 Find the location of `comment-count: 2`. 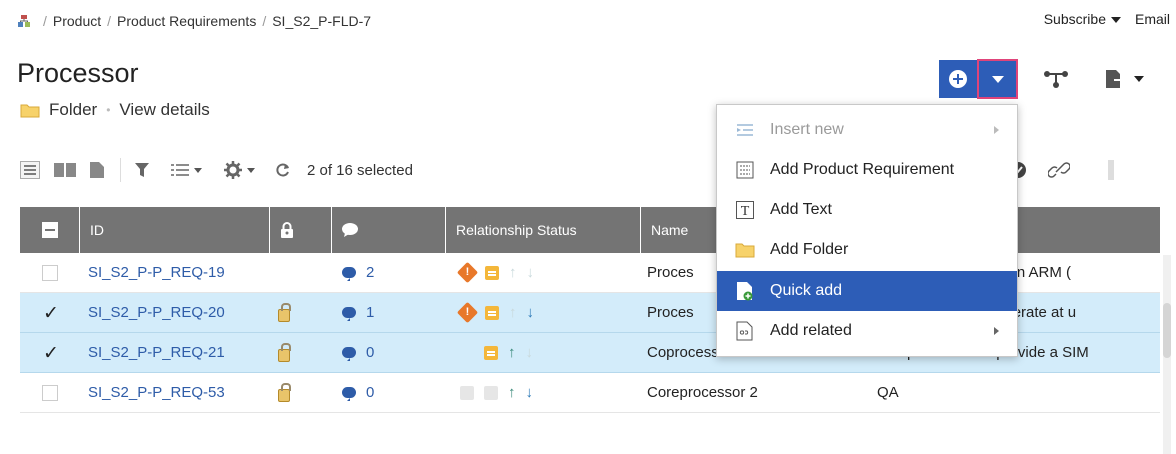

comment-count: 2 is located at coordinates (370, 272).